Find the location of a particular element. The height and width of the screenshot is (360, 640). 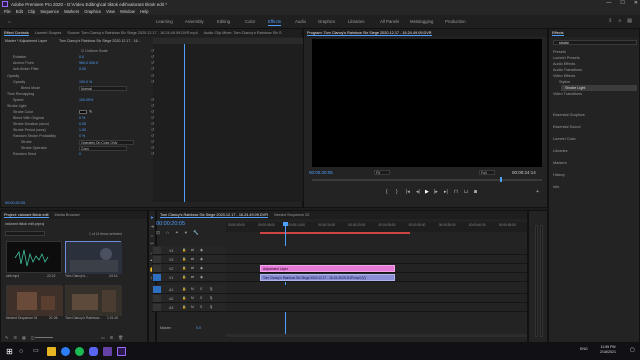

extract-icon: ⊔ is located at coordinates (466, 192).